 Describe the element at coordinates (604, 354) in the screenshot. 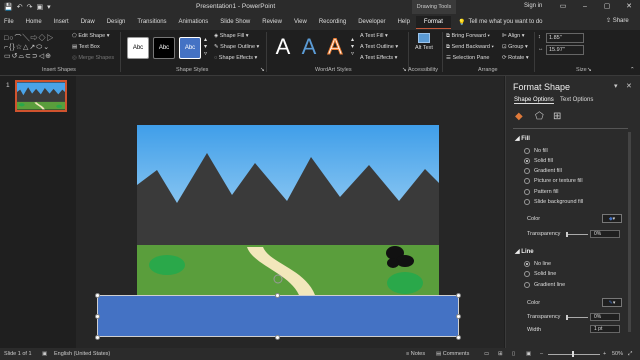

I see `zoom-in-icon: +` at that location.